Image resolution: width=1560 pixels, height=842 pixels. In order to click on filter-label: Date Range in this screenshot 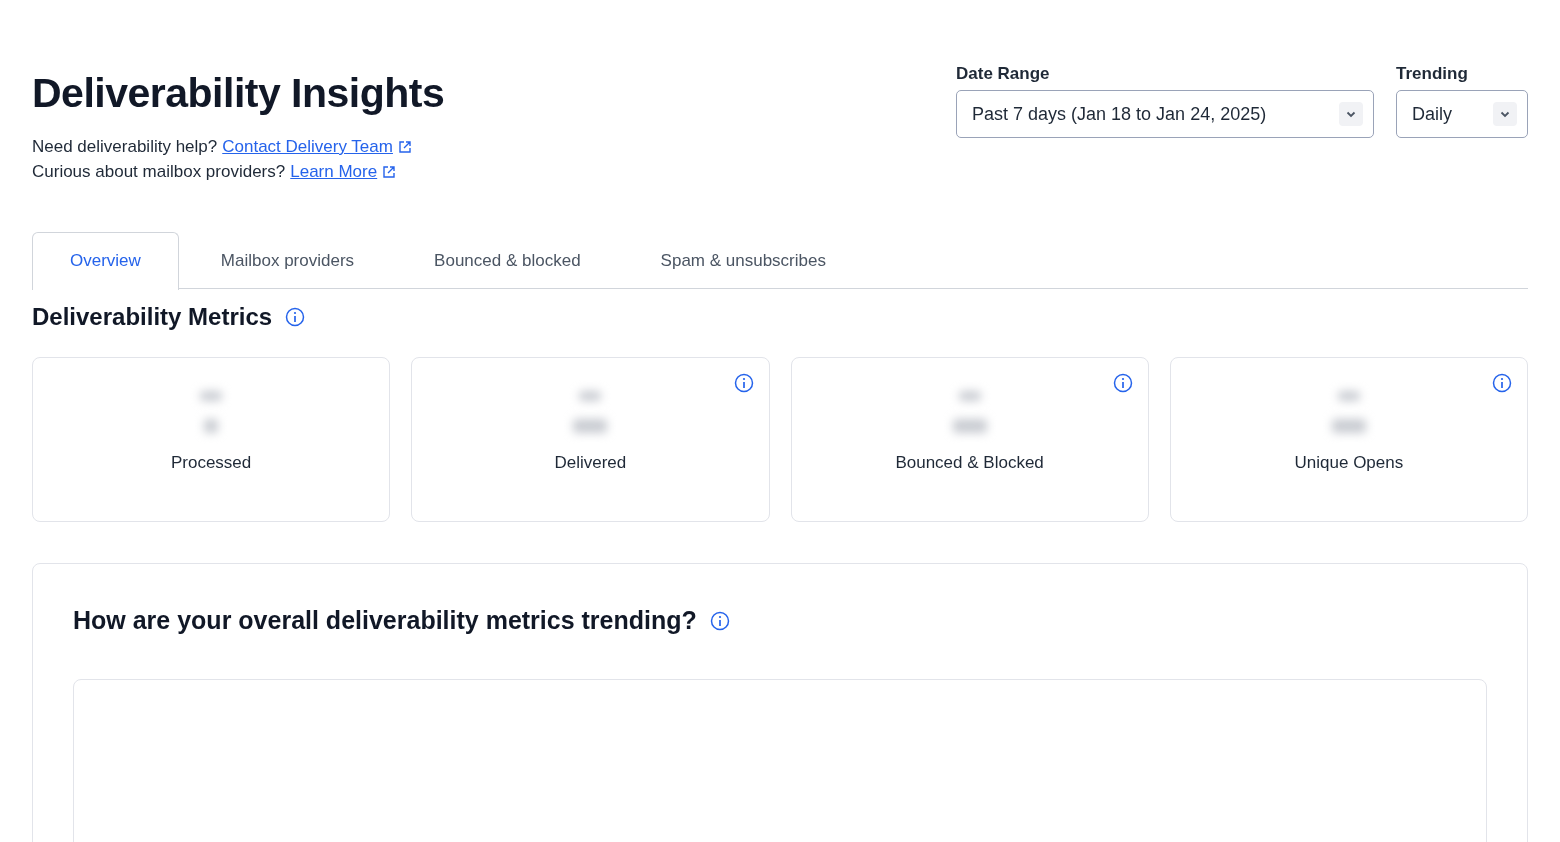, I will do `click(1003, 74)`.